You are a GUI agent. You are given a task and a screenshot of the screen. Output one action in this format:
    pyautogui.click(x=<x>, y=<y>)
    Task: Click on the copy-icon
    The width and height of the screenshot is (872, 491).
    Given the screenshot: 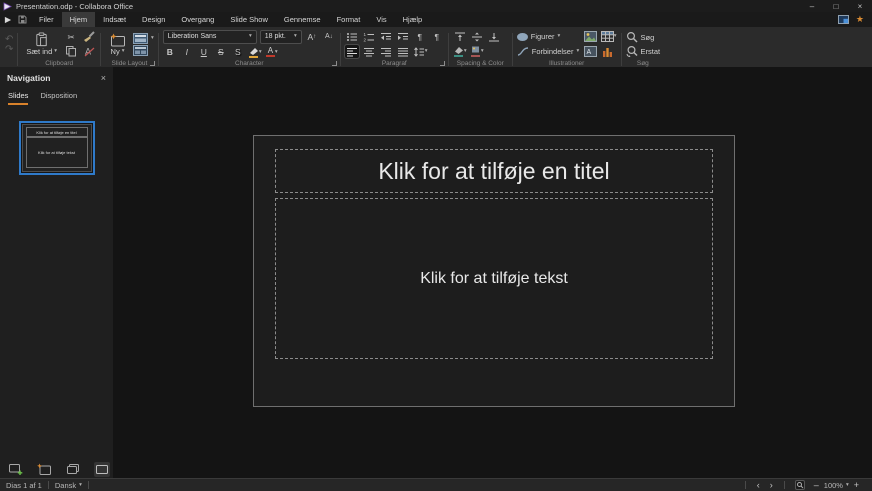 What is the action you would take?
    pyautogui.click(x=71, y=51)
    